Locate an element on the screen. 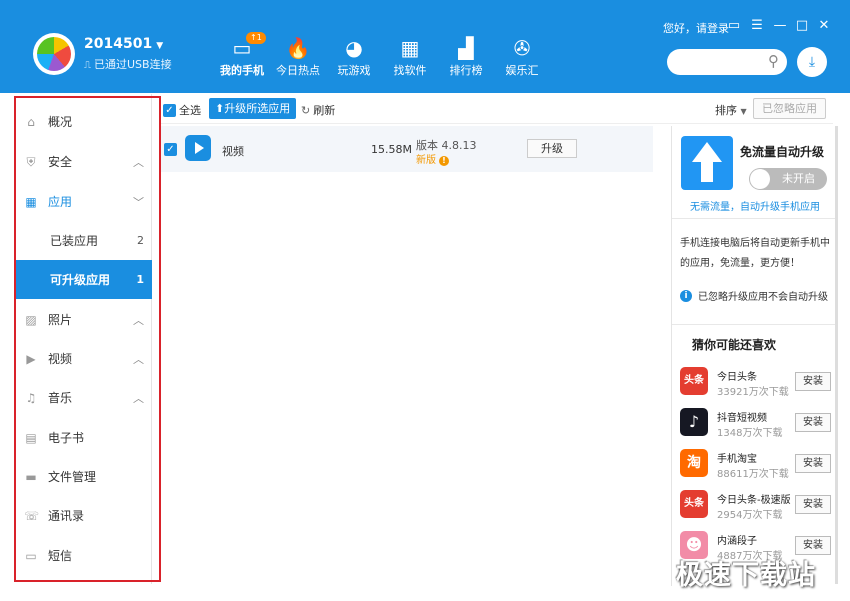  rec-app-downloads: 33921万次下载 is located at coordinates (753, 392).